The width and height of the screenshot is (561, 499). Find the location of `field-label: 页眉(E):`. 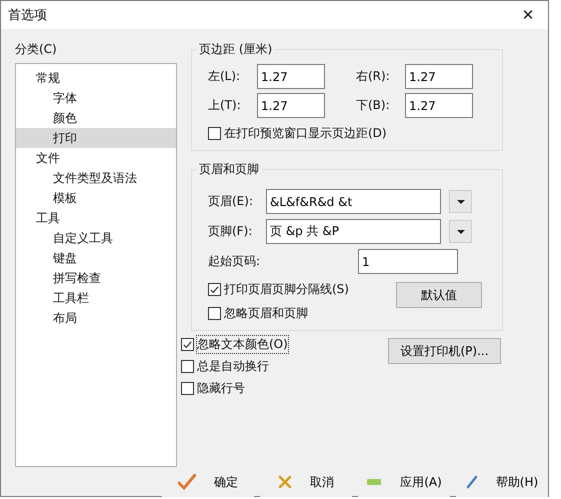

field-label: 页眉(E): is located at coordinates (231, 201).